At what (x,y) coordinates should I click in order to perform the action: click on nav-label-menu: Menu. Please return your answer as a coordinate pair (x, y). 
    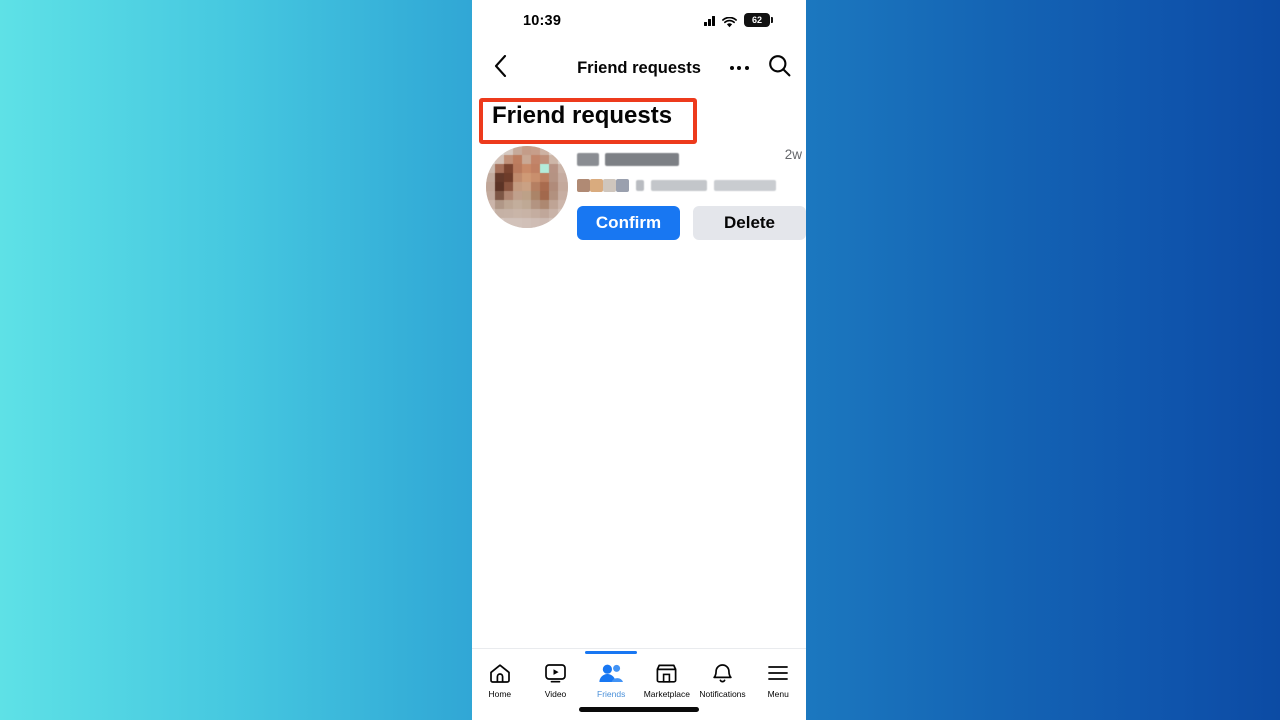
    Looking at the image, I should click on (778, 694).